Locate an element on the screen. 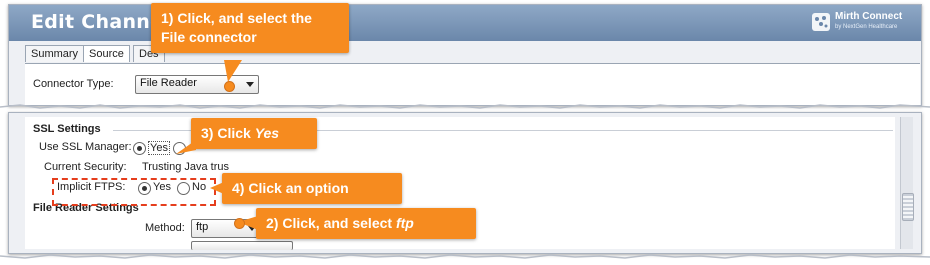 This screenshot has width=930, height=265. method-label: Method: is located at coordinates (165, 228).